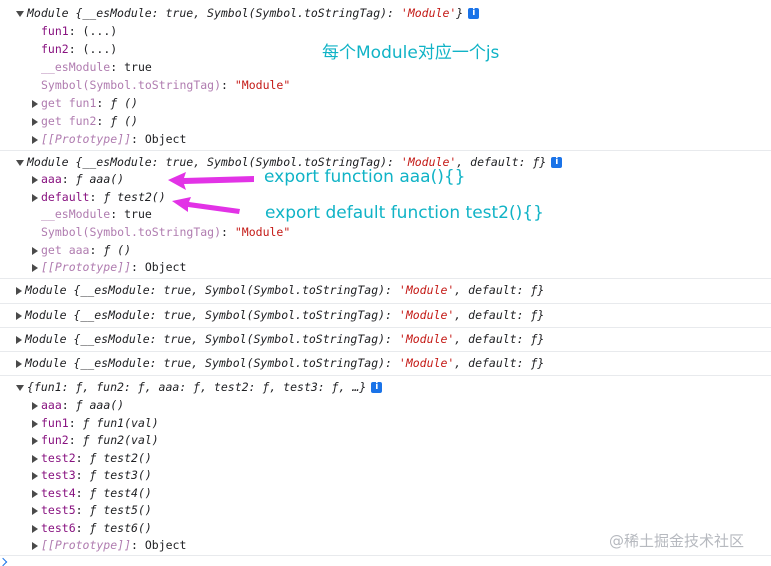  What do you see at coordinates (211, 181) in the screenshot?
I see `arrow-to-aaa` at bounding box center [211, 181].